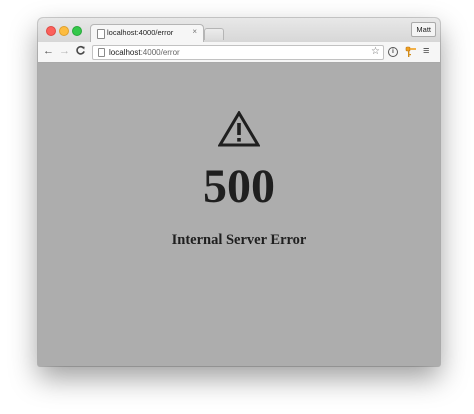 This screenshot has width=474, height=414. I want to click on browser-toolbar: ← → localhost:4000/error ☆ i ≡, so click(239, 52).